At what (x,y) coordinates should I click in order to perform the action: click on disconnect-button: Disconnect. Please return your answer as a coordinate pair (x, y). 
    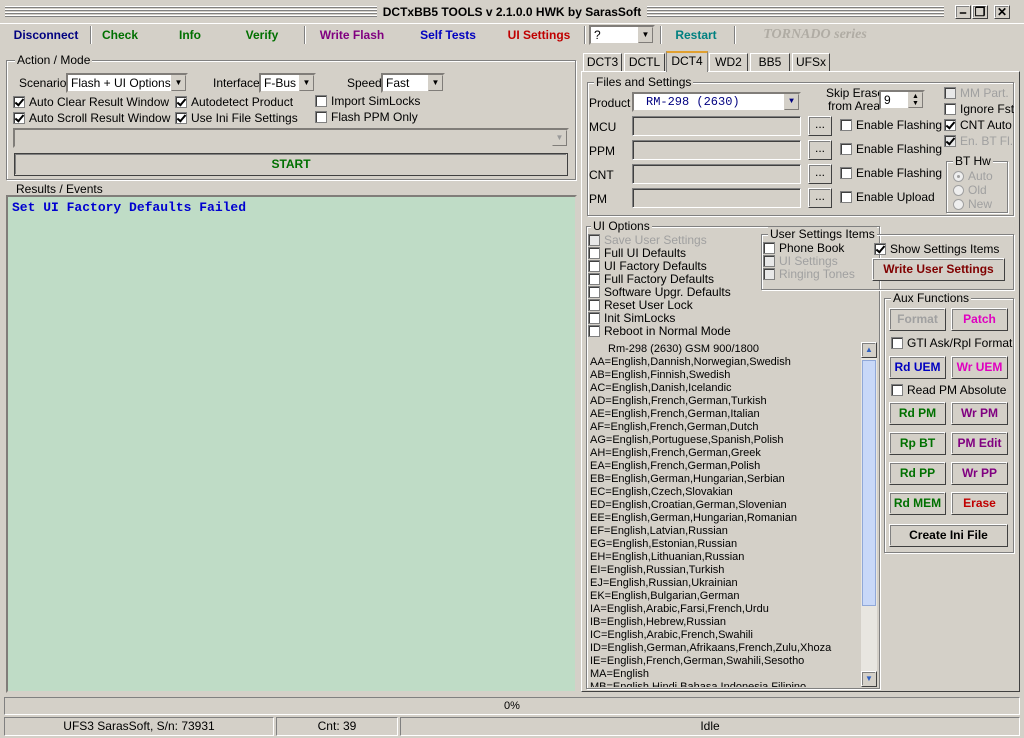
    Looking at the image, I should click on (46, 35).